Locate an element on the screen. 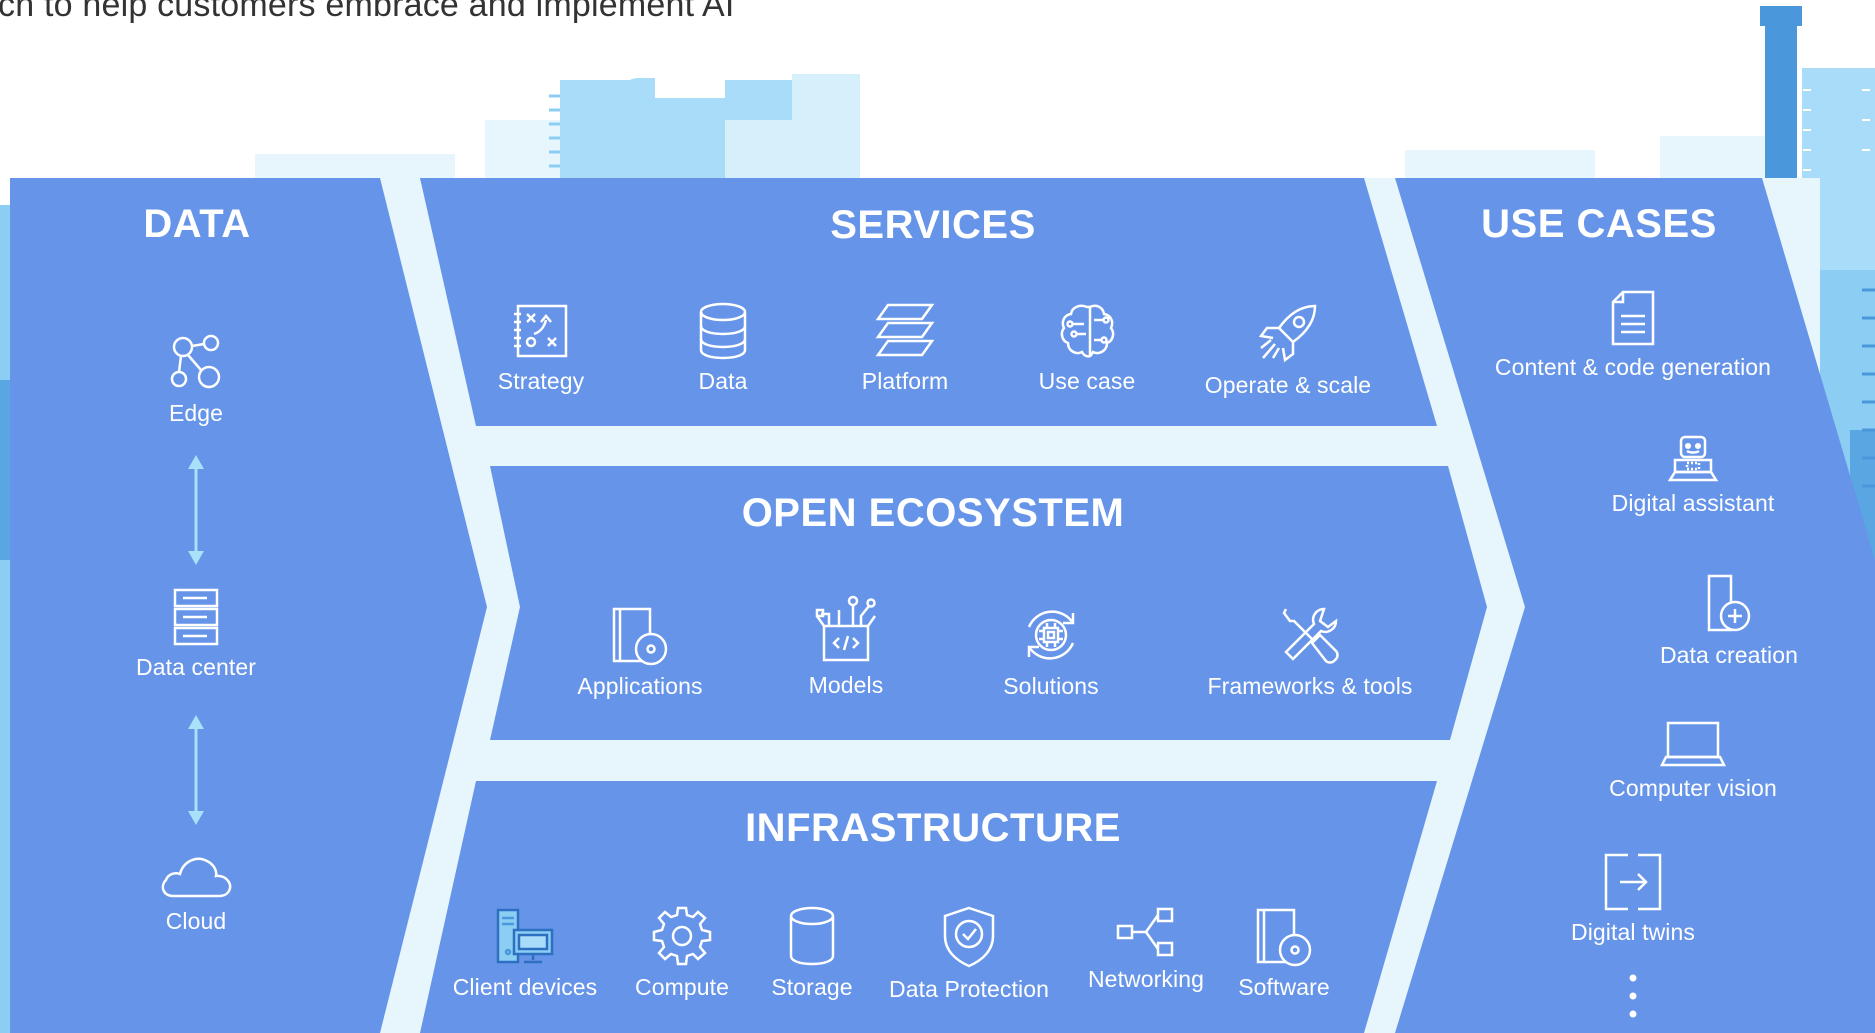  infra-item-label: Software is located at coordinates (1284, 987).